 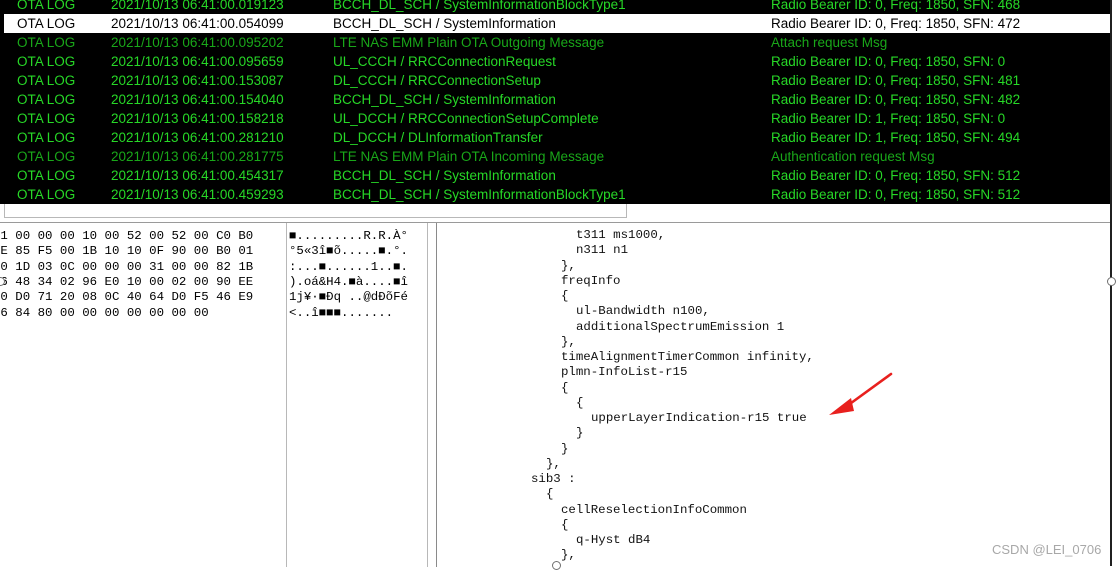 What do you see at coordinates (197, 137) in the screenshot?
I see `log-cell-time: 2021/10/13 06:41:00.281210` at bounding box center [197, 137].